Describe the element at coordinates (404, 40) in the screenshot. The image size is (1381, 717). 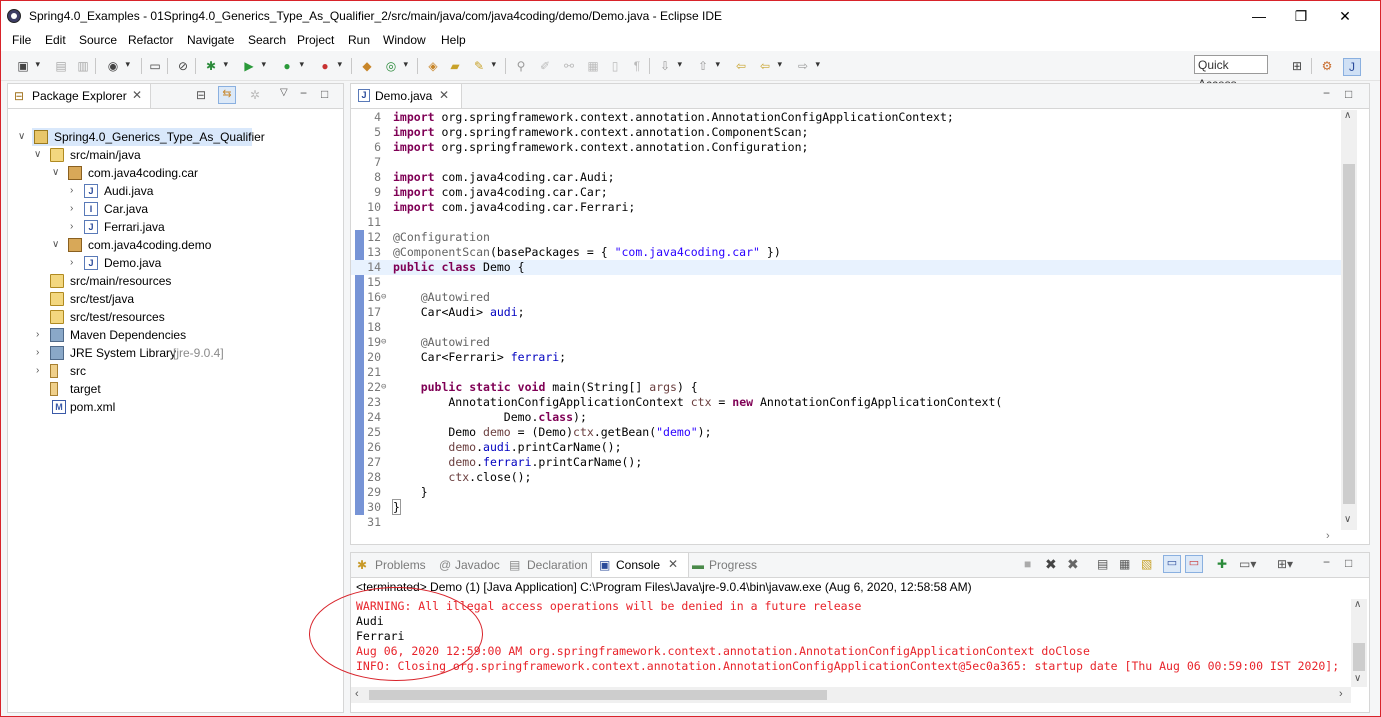
I see `menu-window: Window` at that location.